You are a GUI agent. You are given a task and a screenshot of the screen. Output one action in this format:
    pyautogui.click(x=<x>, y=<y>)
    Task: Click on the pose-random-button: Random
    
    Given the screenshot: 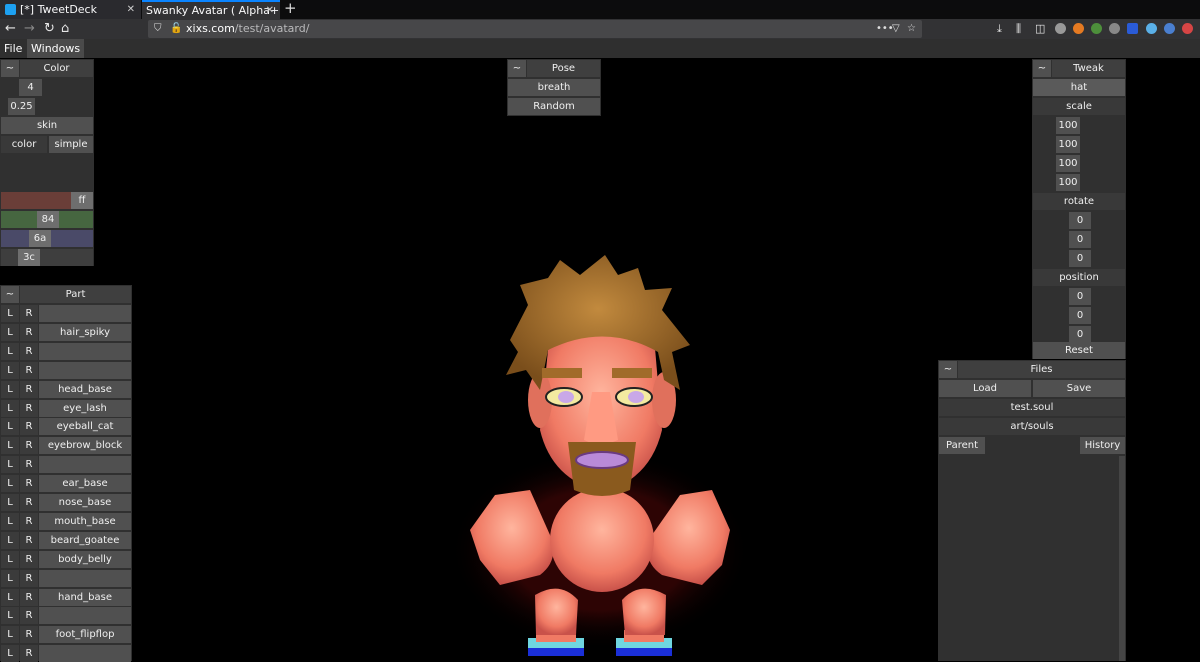 What is the action you would take?
    pyautogui.click(x=554, y=106)
    